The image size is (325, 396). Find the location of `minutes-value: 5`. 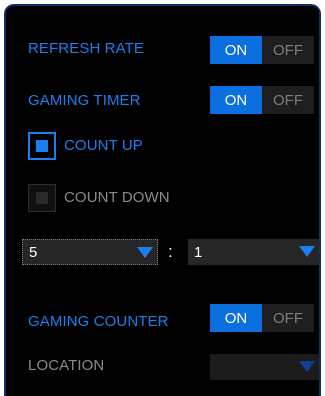

minutes-value: 5 is located at coordinates (33, 252).